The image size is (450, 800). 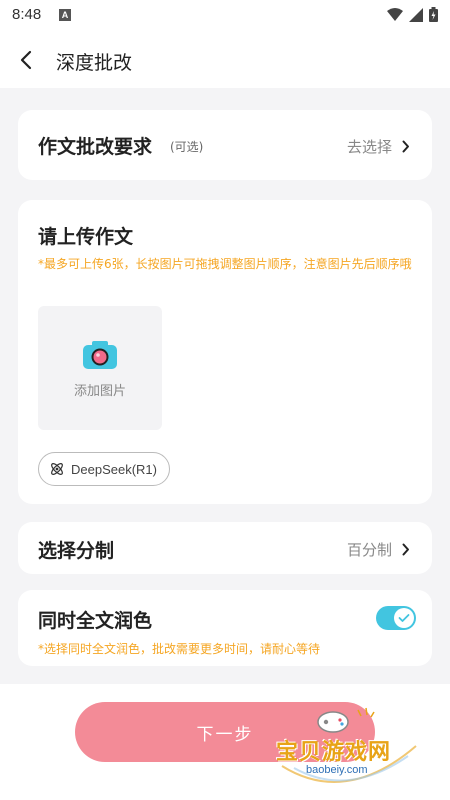 I want to click on camera-icon, so click(x=100, y=355).